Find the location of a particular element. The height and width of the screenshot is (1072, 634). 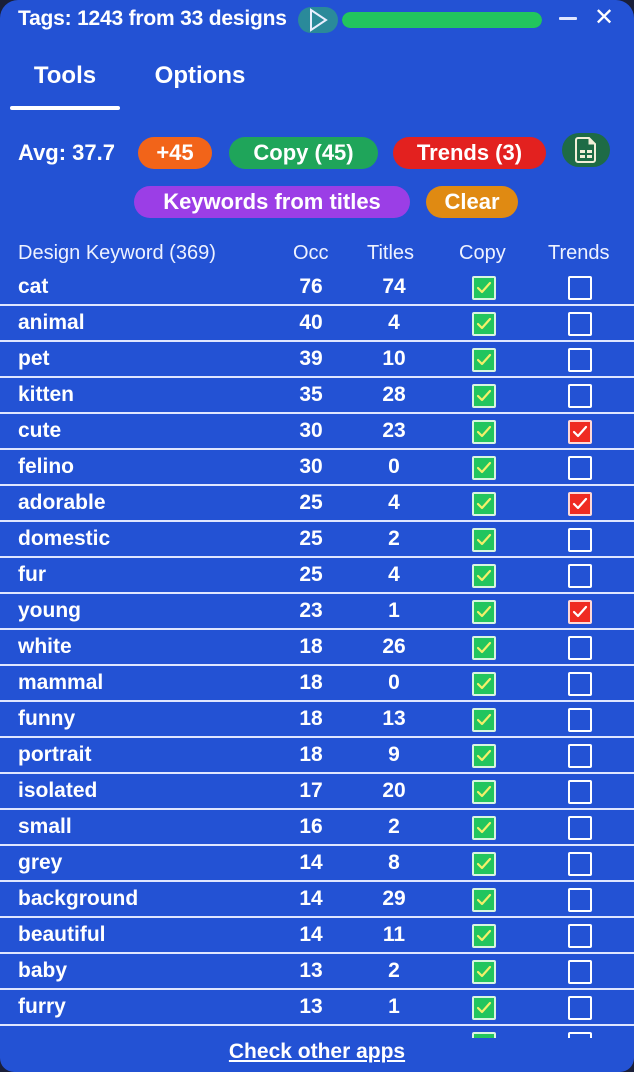

keyword-cell: small is located at coordinates (45, 826).